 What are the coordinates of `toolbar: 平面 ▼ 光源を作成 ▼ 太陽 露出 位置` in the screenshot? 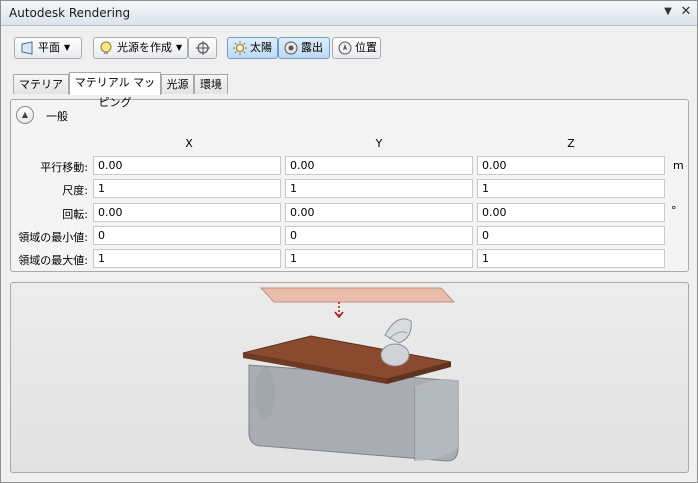 It's located at (349, 48).